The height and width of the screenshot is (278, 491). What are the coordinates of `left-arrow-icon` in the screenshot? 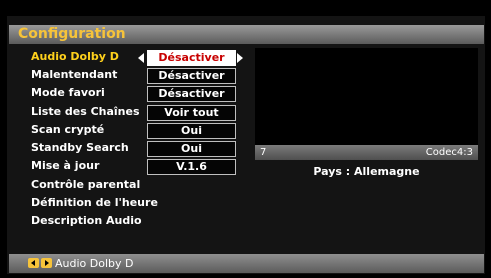 It's located at (141, 58).